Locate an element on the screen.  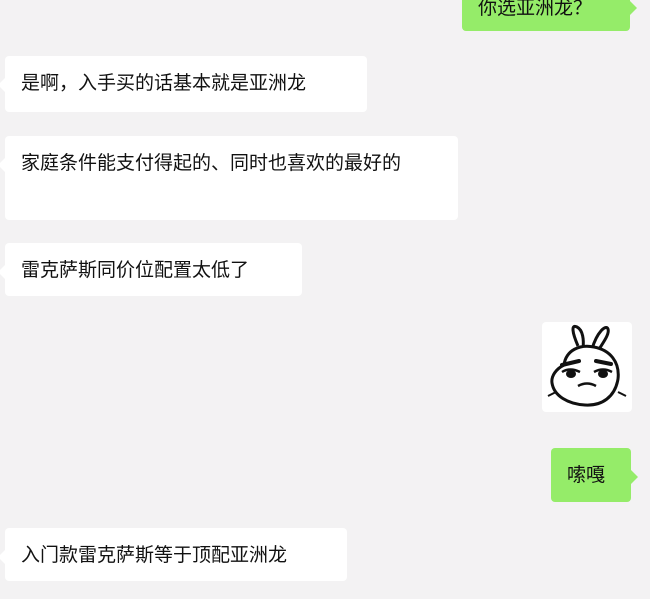
angry-rabbit-sticker is located at coordinates (587, 367).